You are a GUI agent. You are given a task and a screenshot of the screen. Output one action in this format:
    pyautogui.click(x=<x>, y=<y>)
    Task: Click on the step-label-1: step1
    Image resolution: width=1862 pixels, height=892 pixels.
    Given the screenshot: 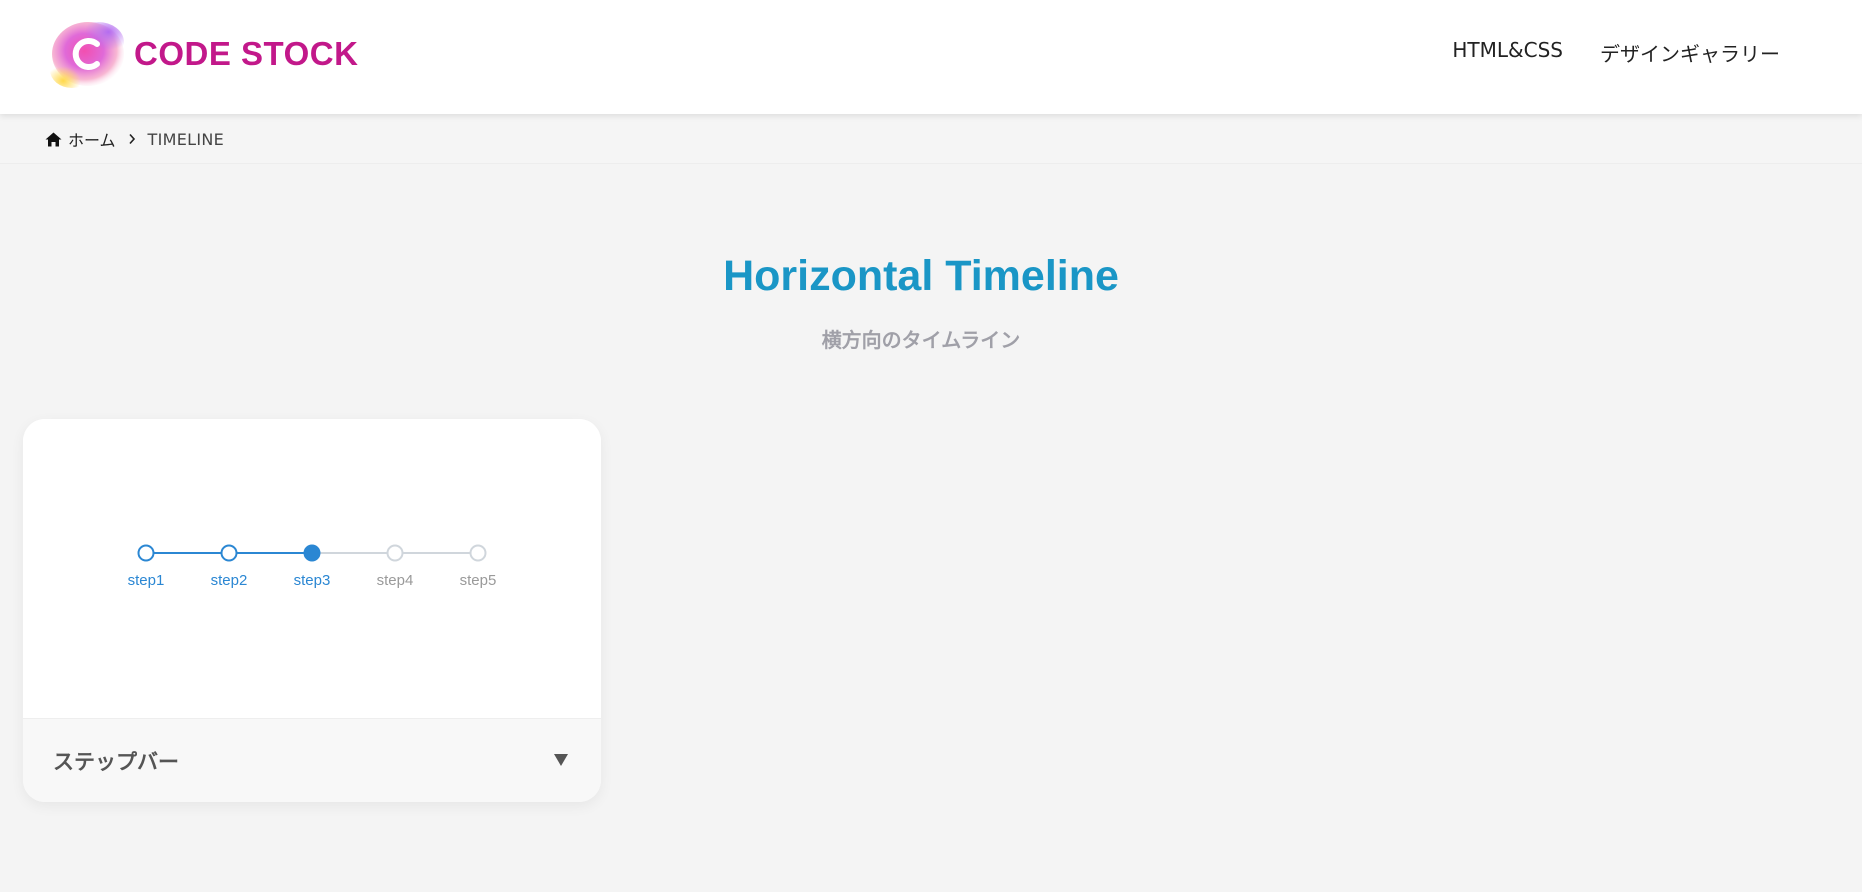 What is the action you would take?
    pyautogui.click(x=146, y=580)
    